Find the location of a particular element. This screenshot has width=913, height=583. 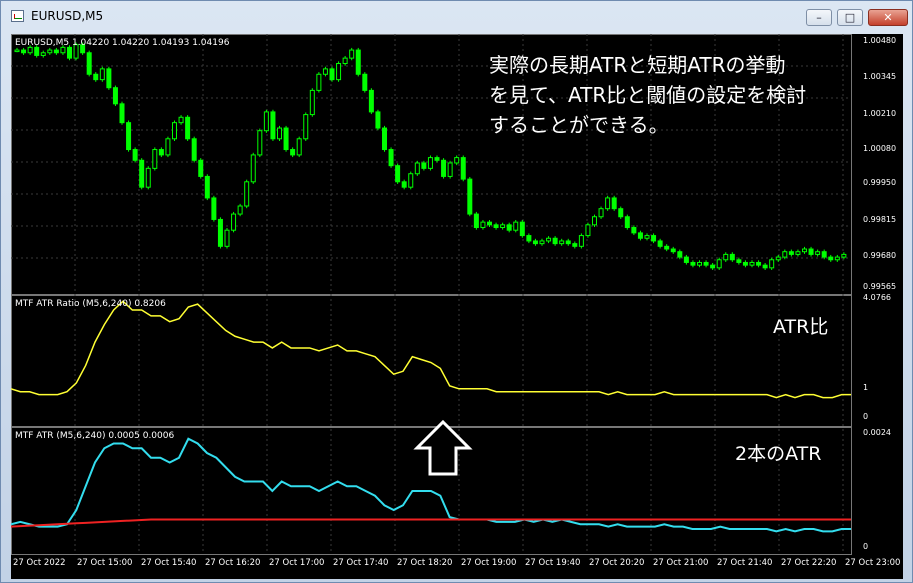

time-tick-label: 27 Oct 23:00 is located at coordinates (873, 563).